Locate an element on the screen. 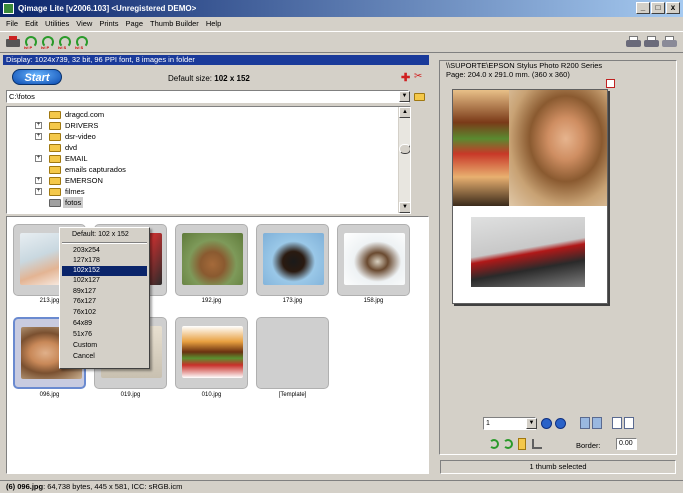 The image size is (683, 493). tree-item-fotos: fotos is located at coordinates (202, 202).